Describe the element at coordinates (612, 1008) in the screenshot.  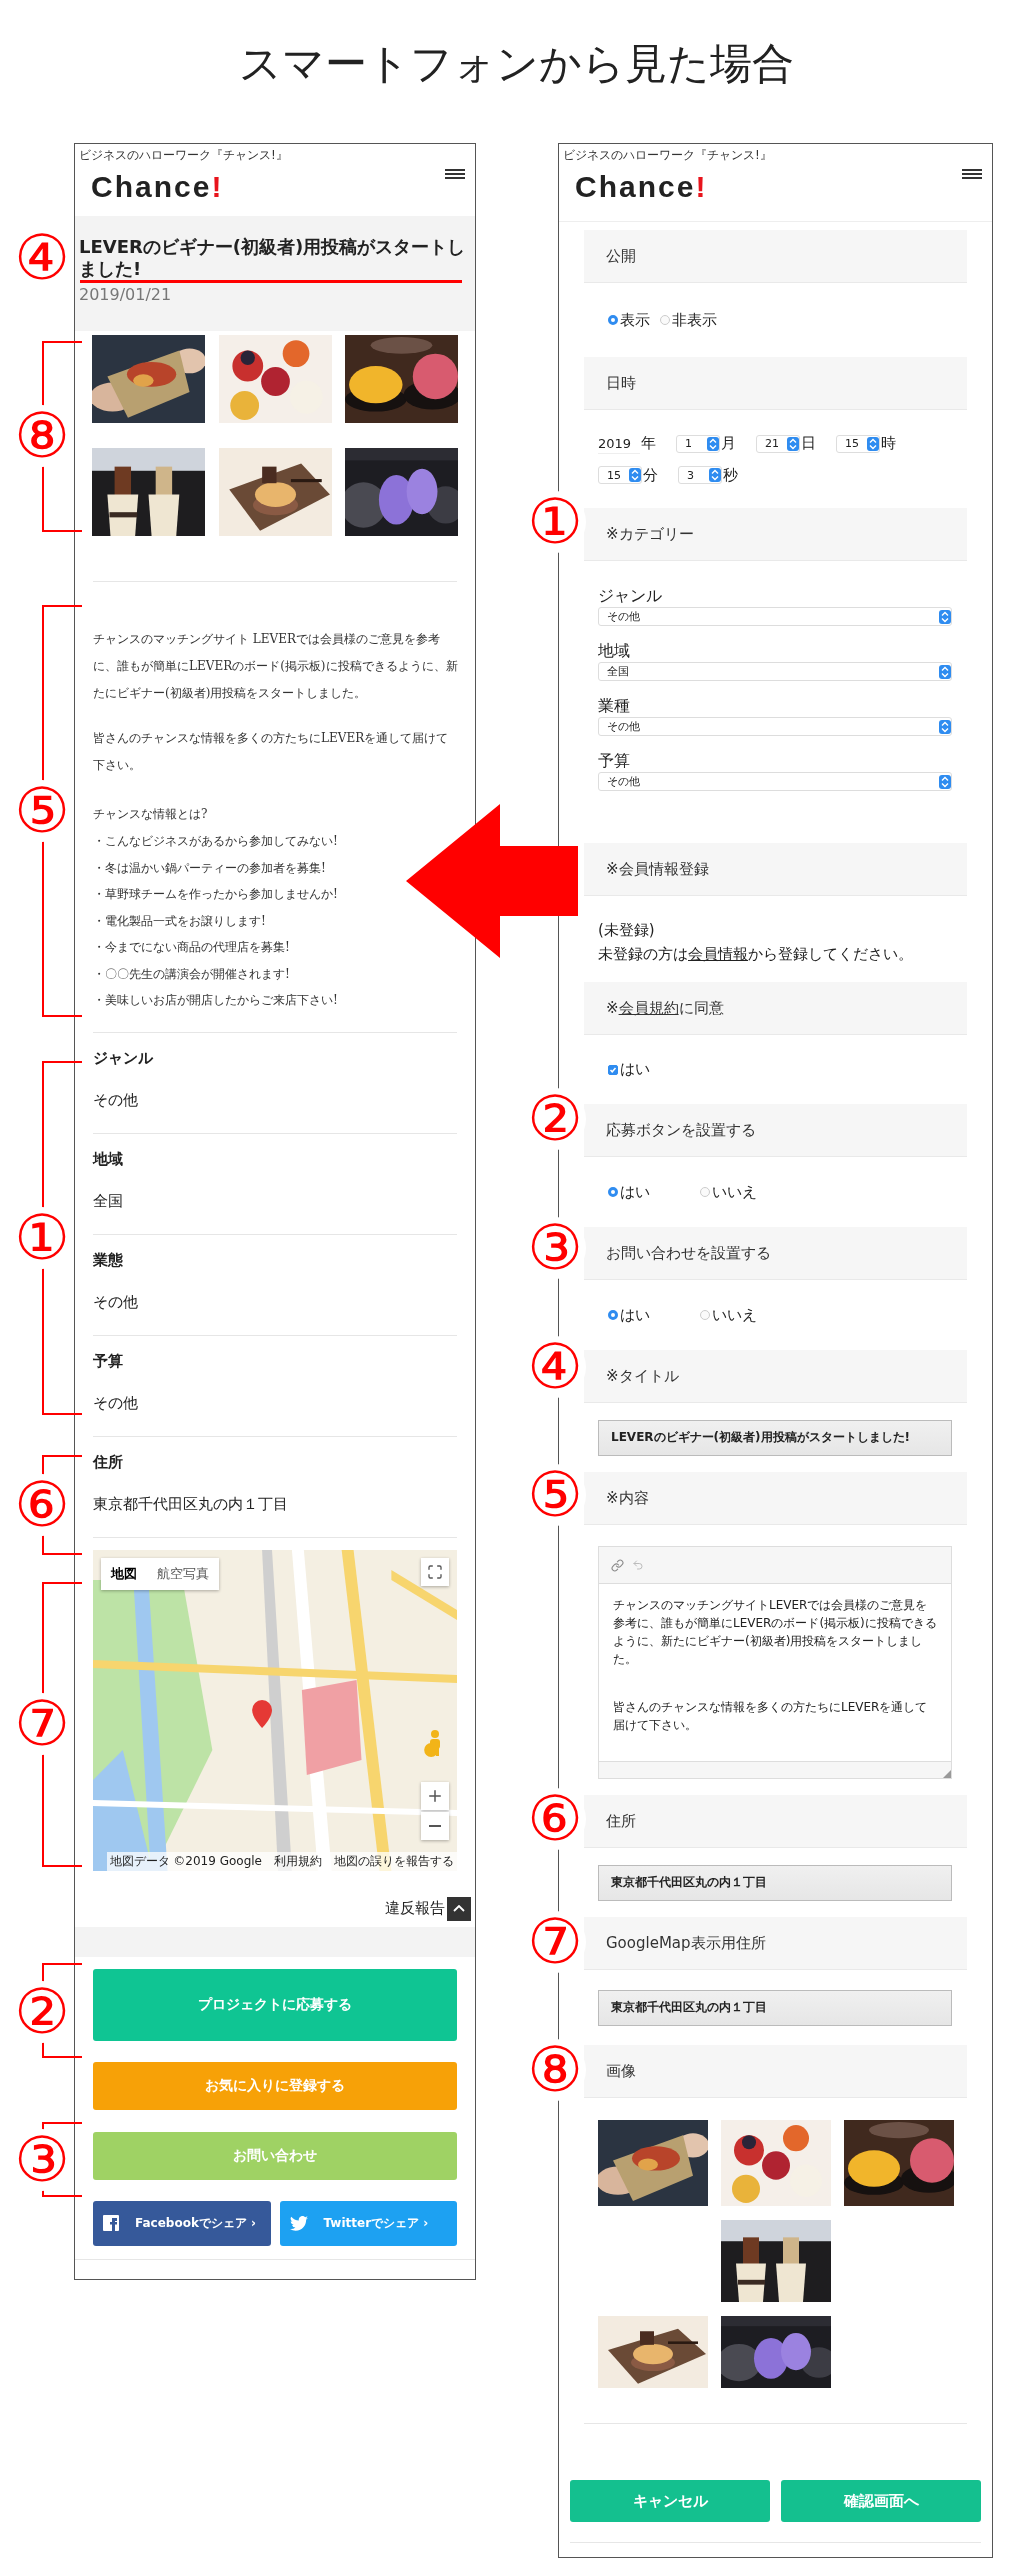
I see `header-text: ※` at that location.